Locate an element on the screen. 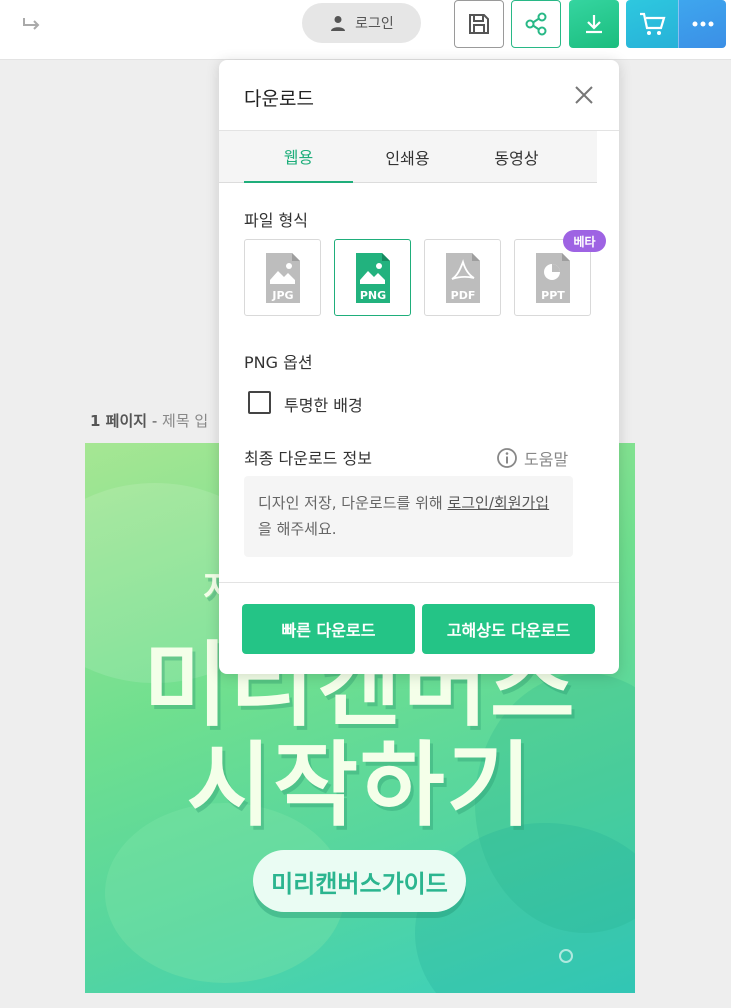  ppt-format-label: PPT is located at coordinates (553, 295).